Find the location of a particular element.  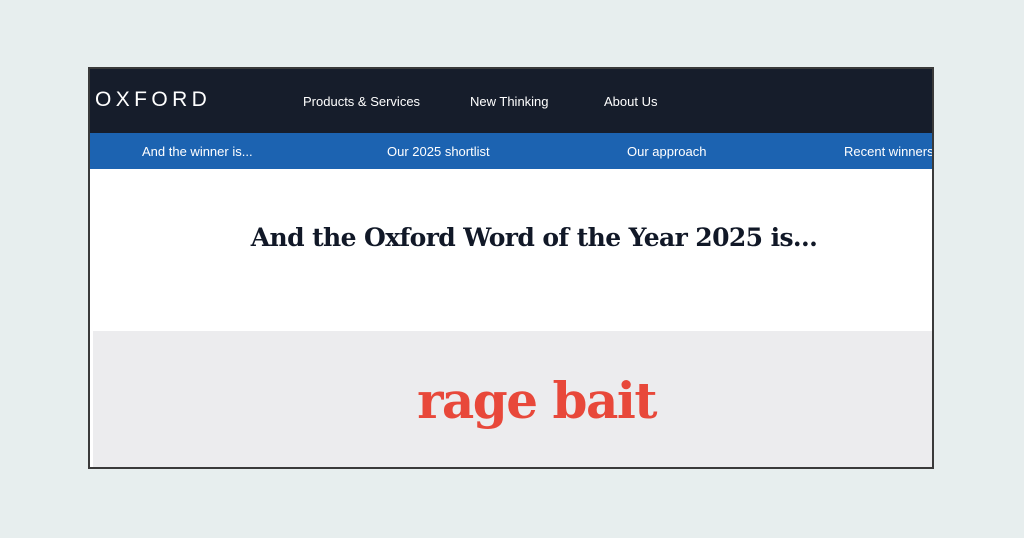

subnav-approach: Our approach is located at coordinates (667, 152).